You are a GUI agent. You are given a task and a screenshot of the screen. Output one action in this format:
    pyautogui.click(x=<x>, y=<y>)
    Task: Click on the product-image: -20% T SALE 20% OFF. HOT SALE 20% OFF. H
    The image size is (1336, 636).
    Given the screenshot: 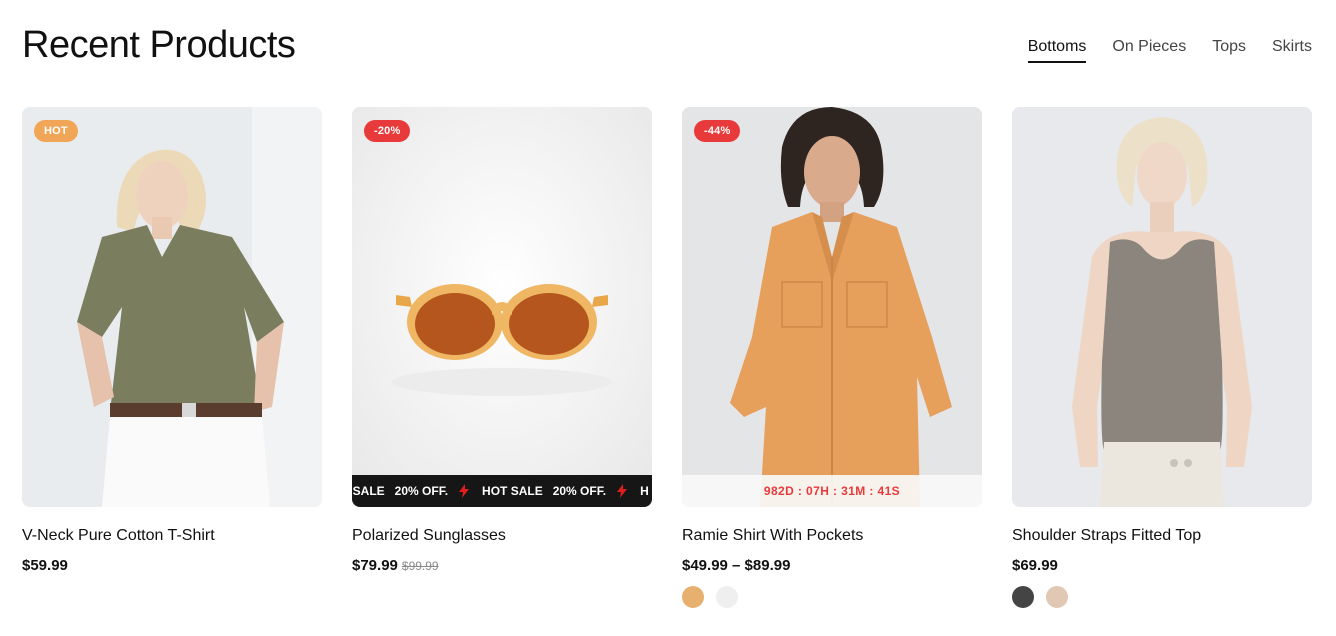 What is the action you would take?
    pyautogui.click(x=502, y=307)
    